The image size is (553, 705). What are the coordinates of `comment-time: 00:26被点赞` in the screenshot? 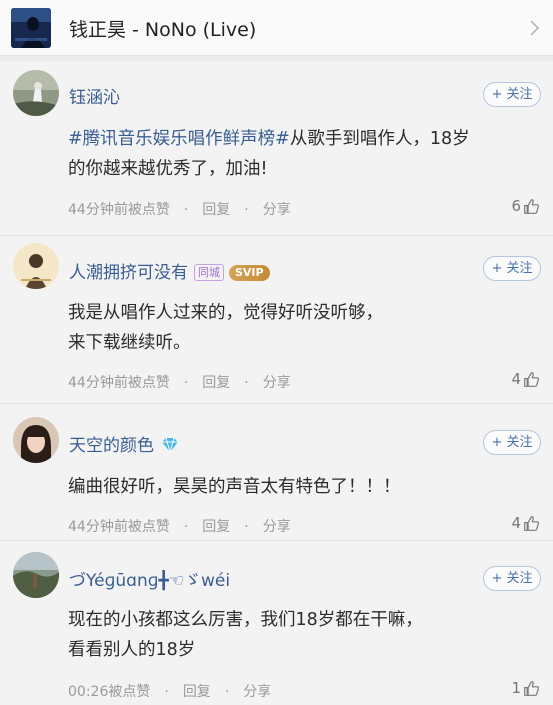 It's located at (109, 692).